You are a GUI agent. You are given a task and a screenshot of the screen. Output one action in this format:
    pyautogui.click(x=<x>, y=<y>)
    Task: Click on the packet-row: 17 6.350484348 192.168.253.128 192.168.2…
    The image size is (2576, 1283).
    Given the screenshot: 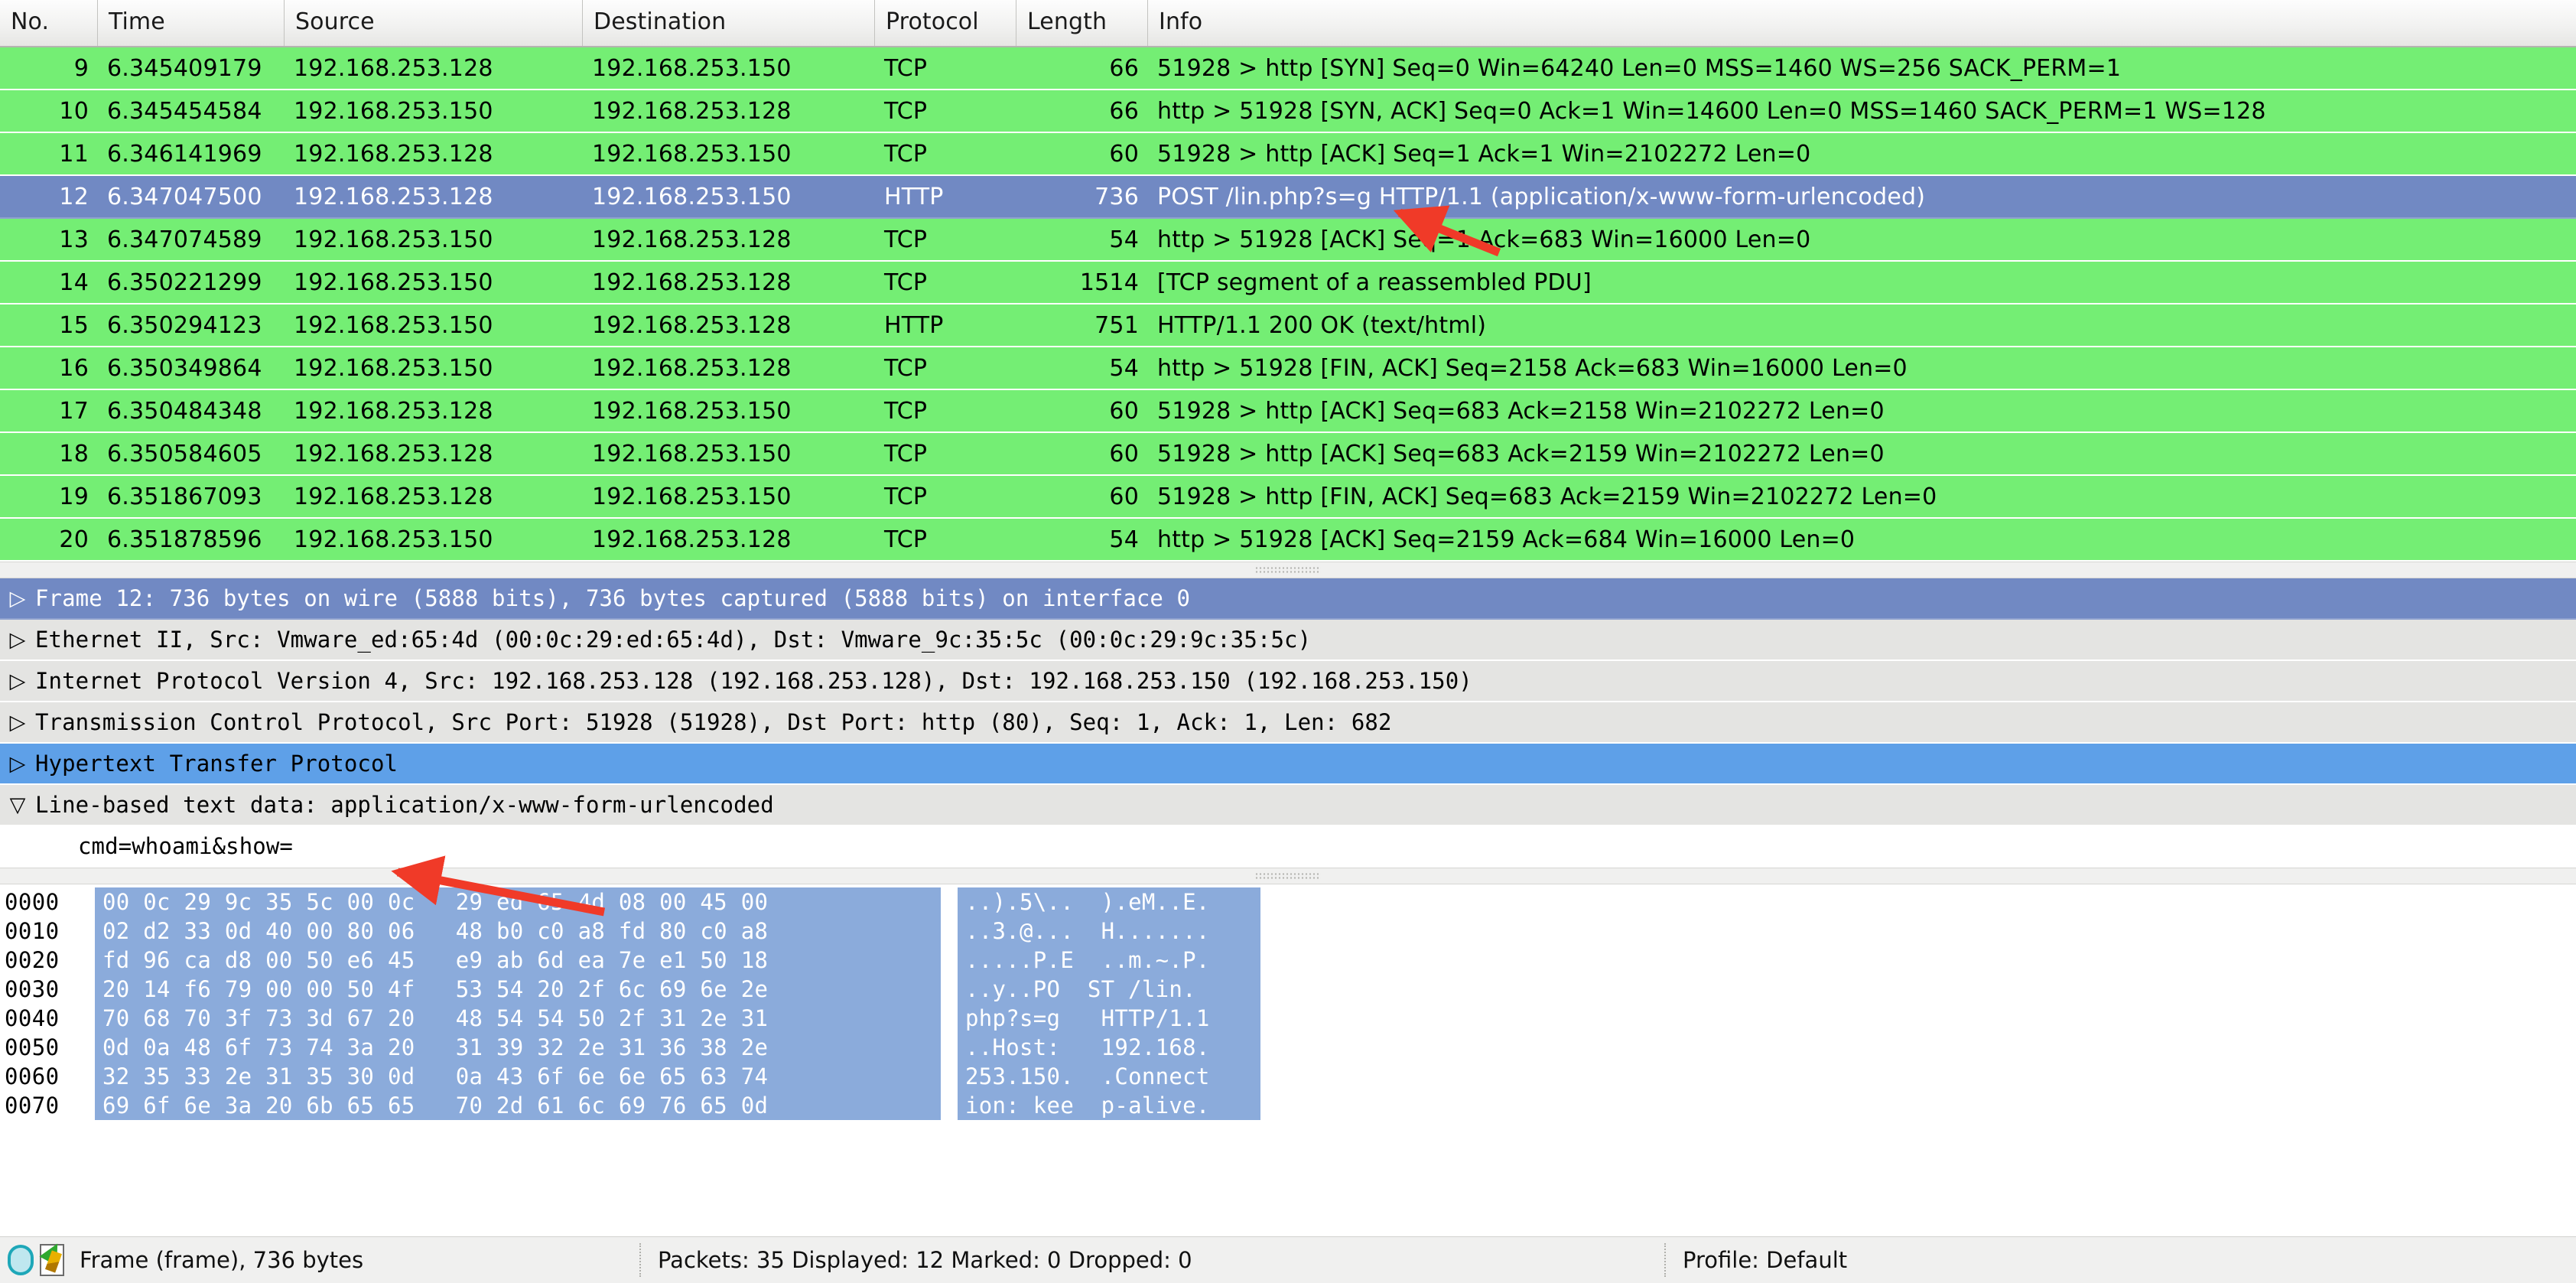 What is the action you would take?
    pyautogui.click(x=1288, y=412)
    